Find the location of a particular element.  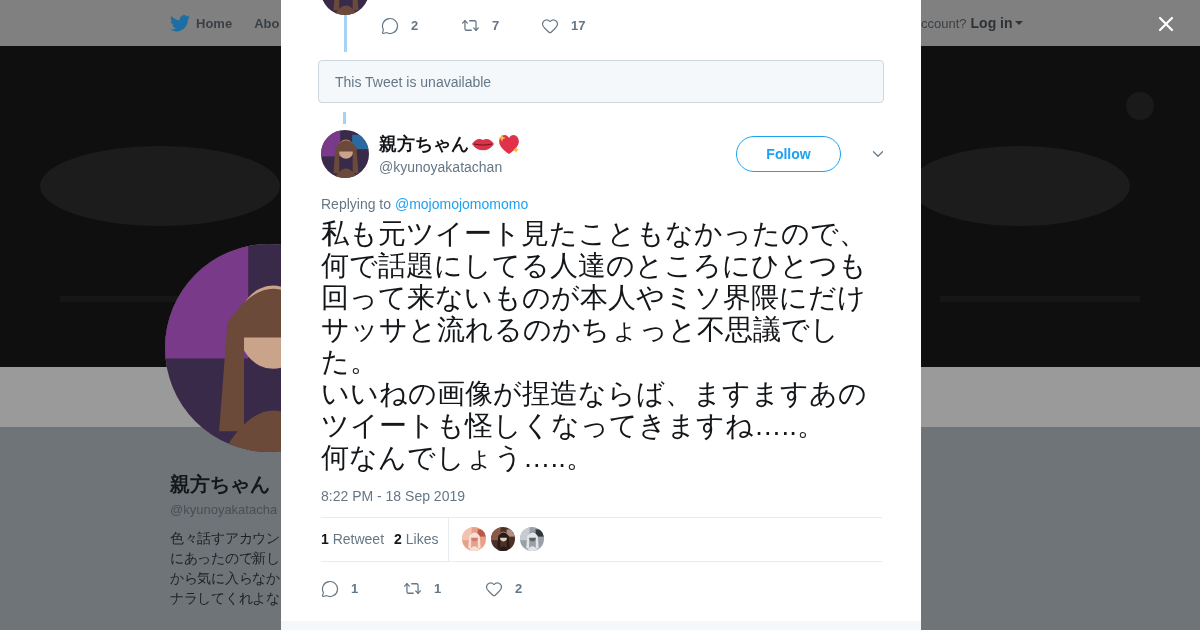

stat-link: 1 Retweet is located at coordinates (353, 539).